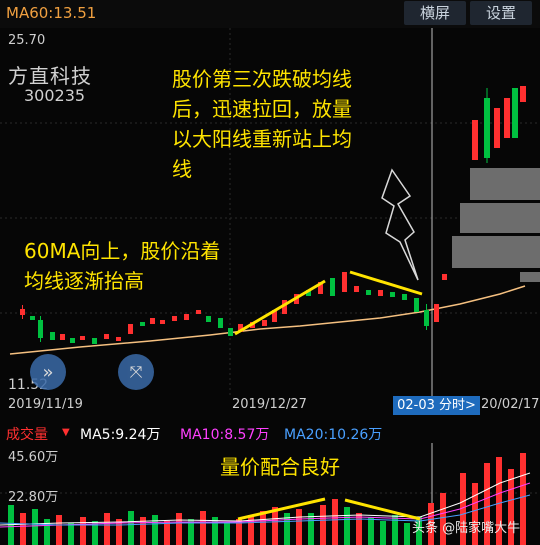  Describe the element at coordinates (262, 79) in the screenshot. I see `annotation-line: 股价第三次跌破均线` at that location.